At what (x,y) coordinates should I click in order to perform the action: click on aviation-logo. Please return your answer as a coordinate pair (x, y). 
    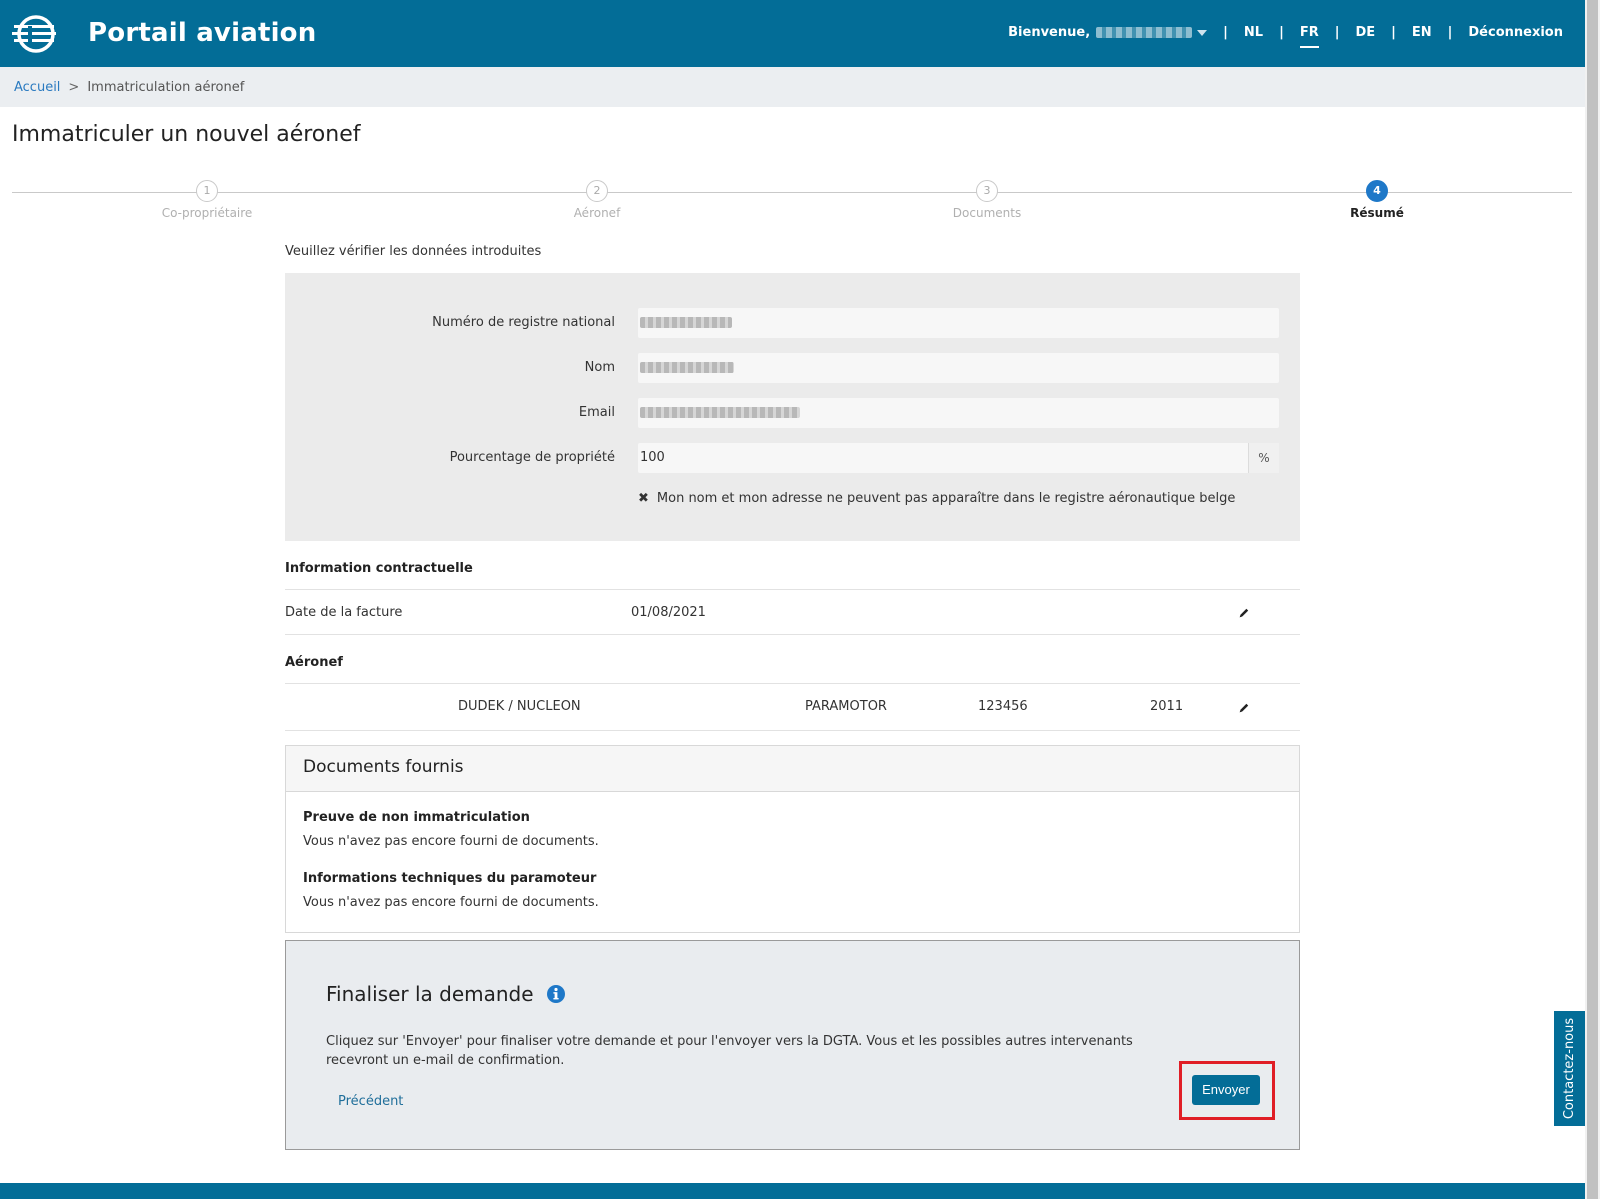
    Looking at the image, I should click on (34, 34).